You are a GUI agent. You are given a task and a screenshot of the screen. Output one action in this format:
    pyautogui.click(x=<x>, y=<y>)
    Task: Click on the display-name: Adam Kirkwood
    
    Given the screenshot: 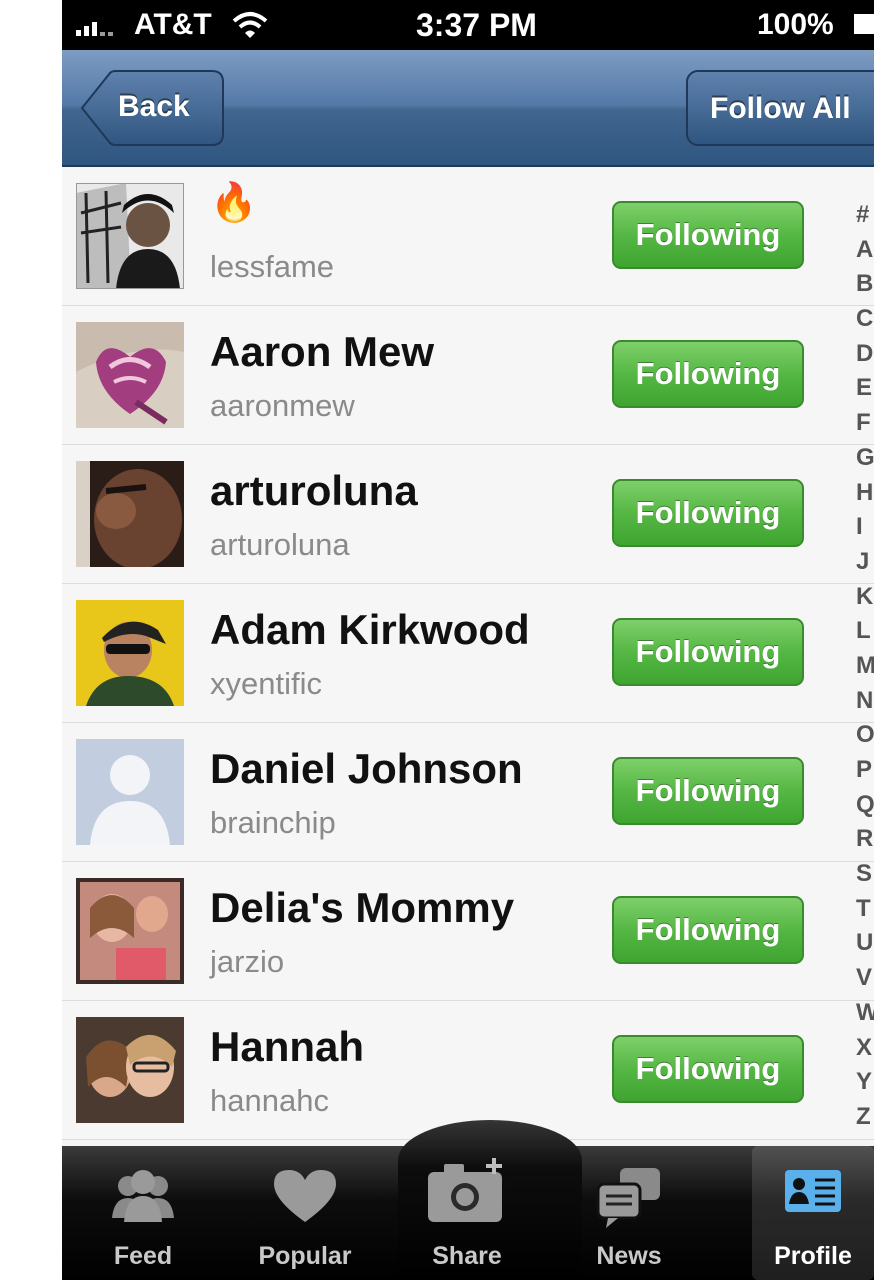 What is the action you would take?
    pyautogui.click(x=370, y=629)
    